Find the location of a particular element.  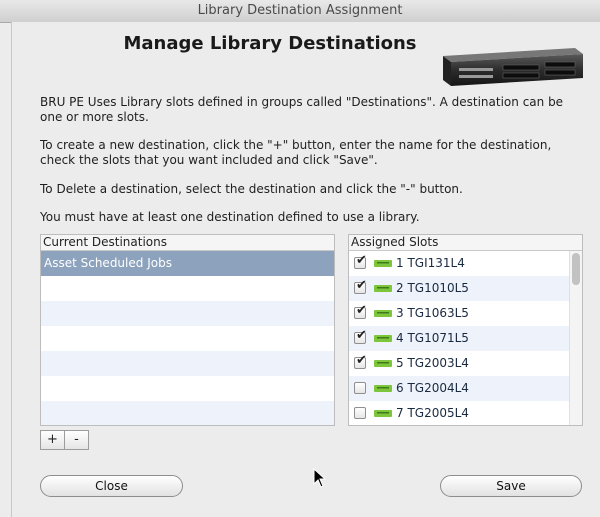

window-title: Library Destination Assignment is located at coordinates (300, 11).